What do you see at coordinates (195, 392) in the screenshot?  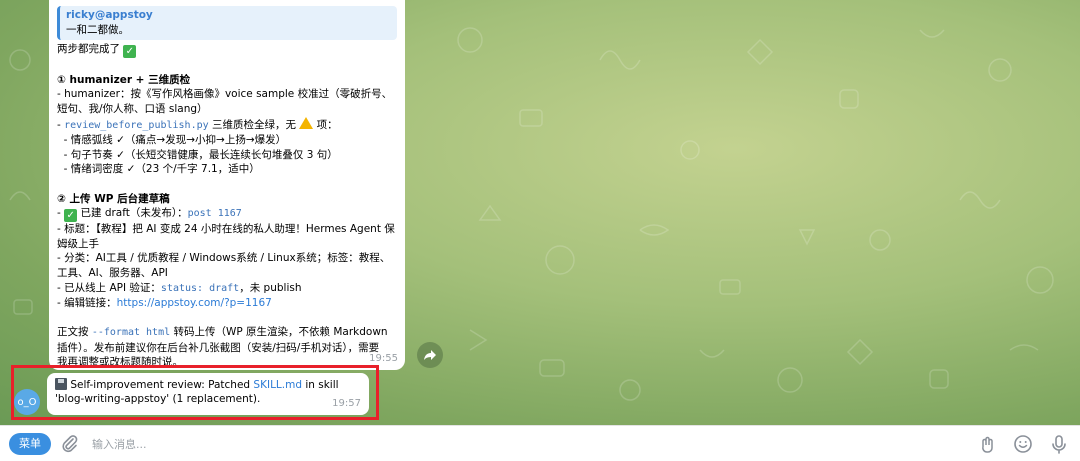 I see `highlight-box` at bounding box center [195, 392].